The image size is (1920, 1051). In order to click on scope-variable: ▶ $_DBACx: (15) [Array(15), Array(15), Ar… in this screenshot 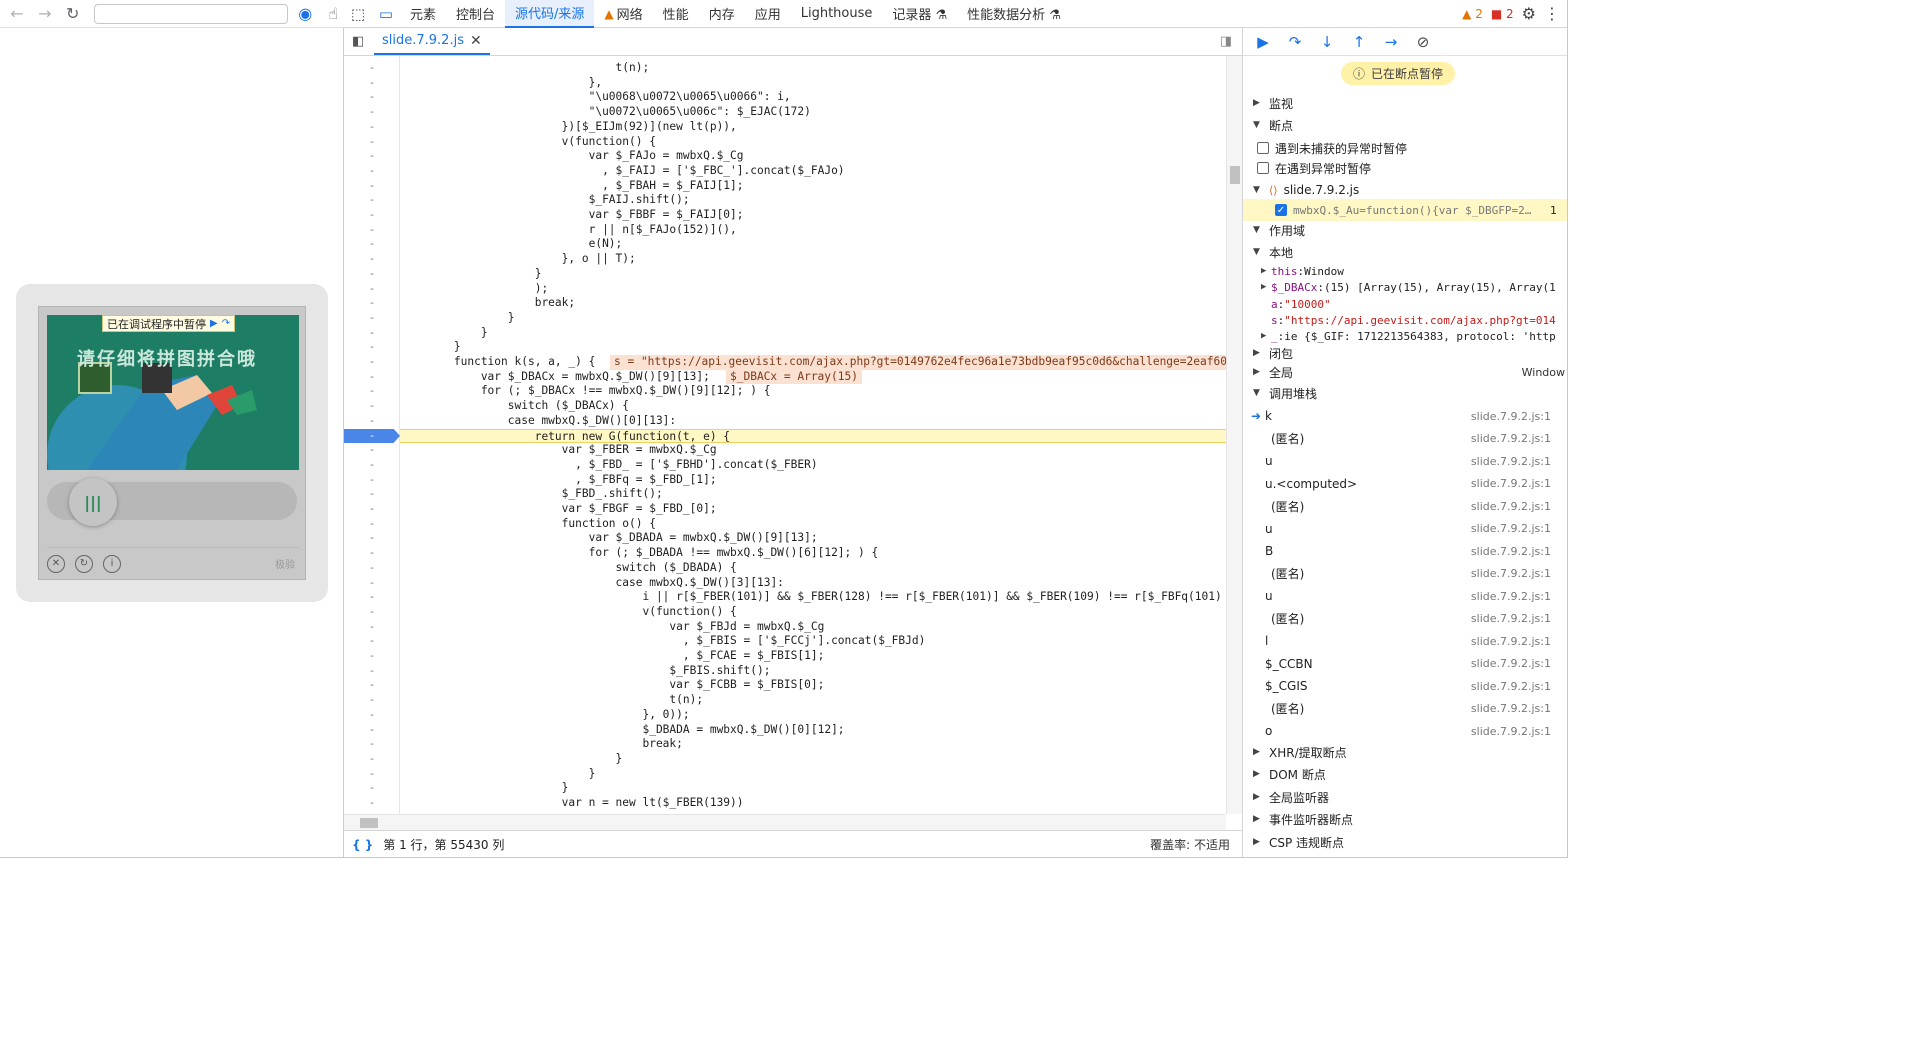, I will do `click(1405, 287)`.